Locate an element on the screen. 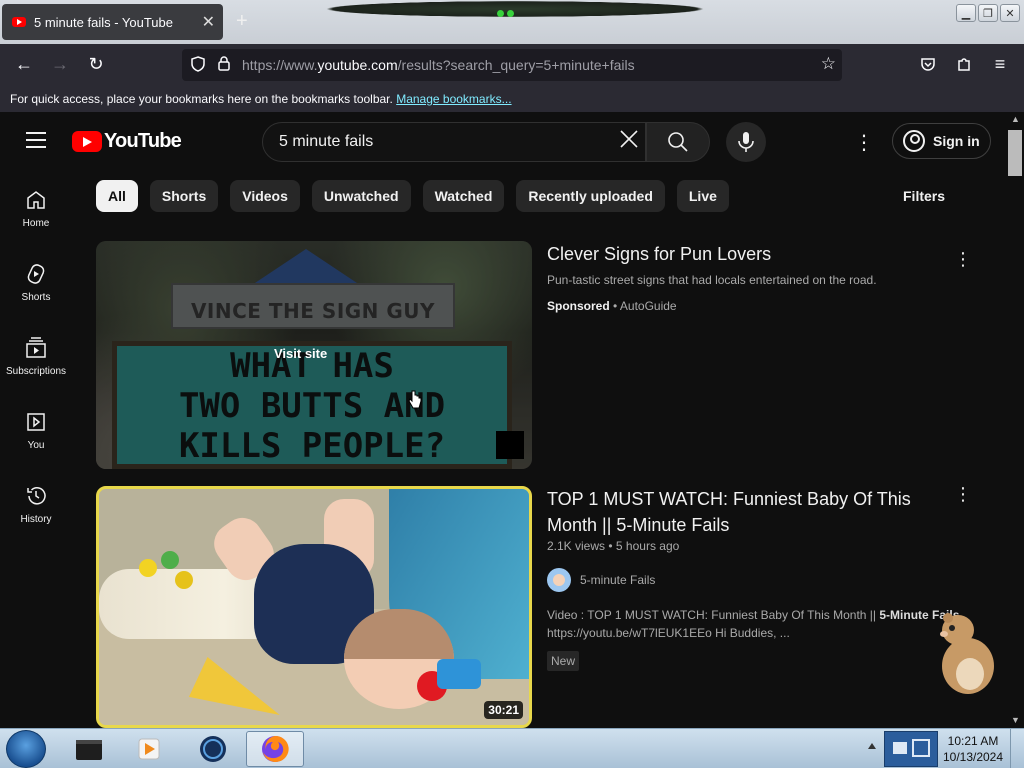  tray-expand-icon is located at coordinates (872, 746).